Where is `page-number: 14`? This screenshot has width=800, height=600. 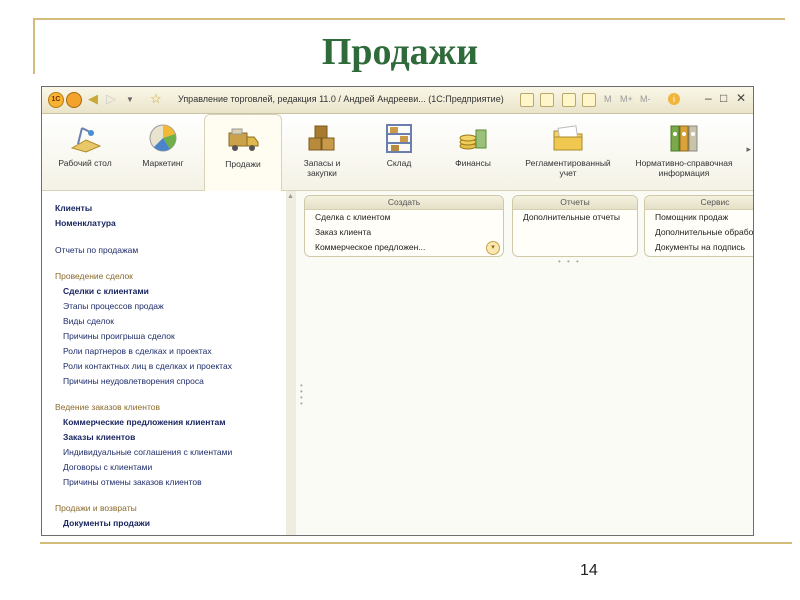 page-number: 14 is located at coordinates (589, 570).